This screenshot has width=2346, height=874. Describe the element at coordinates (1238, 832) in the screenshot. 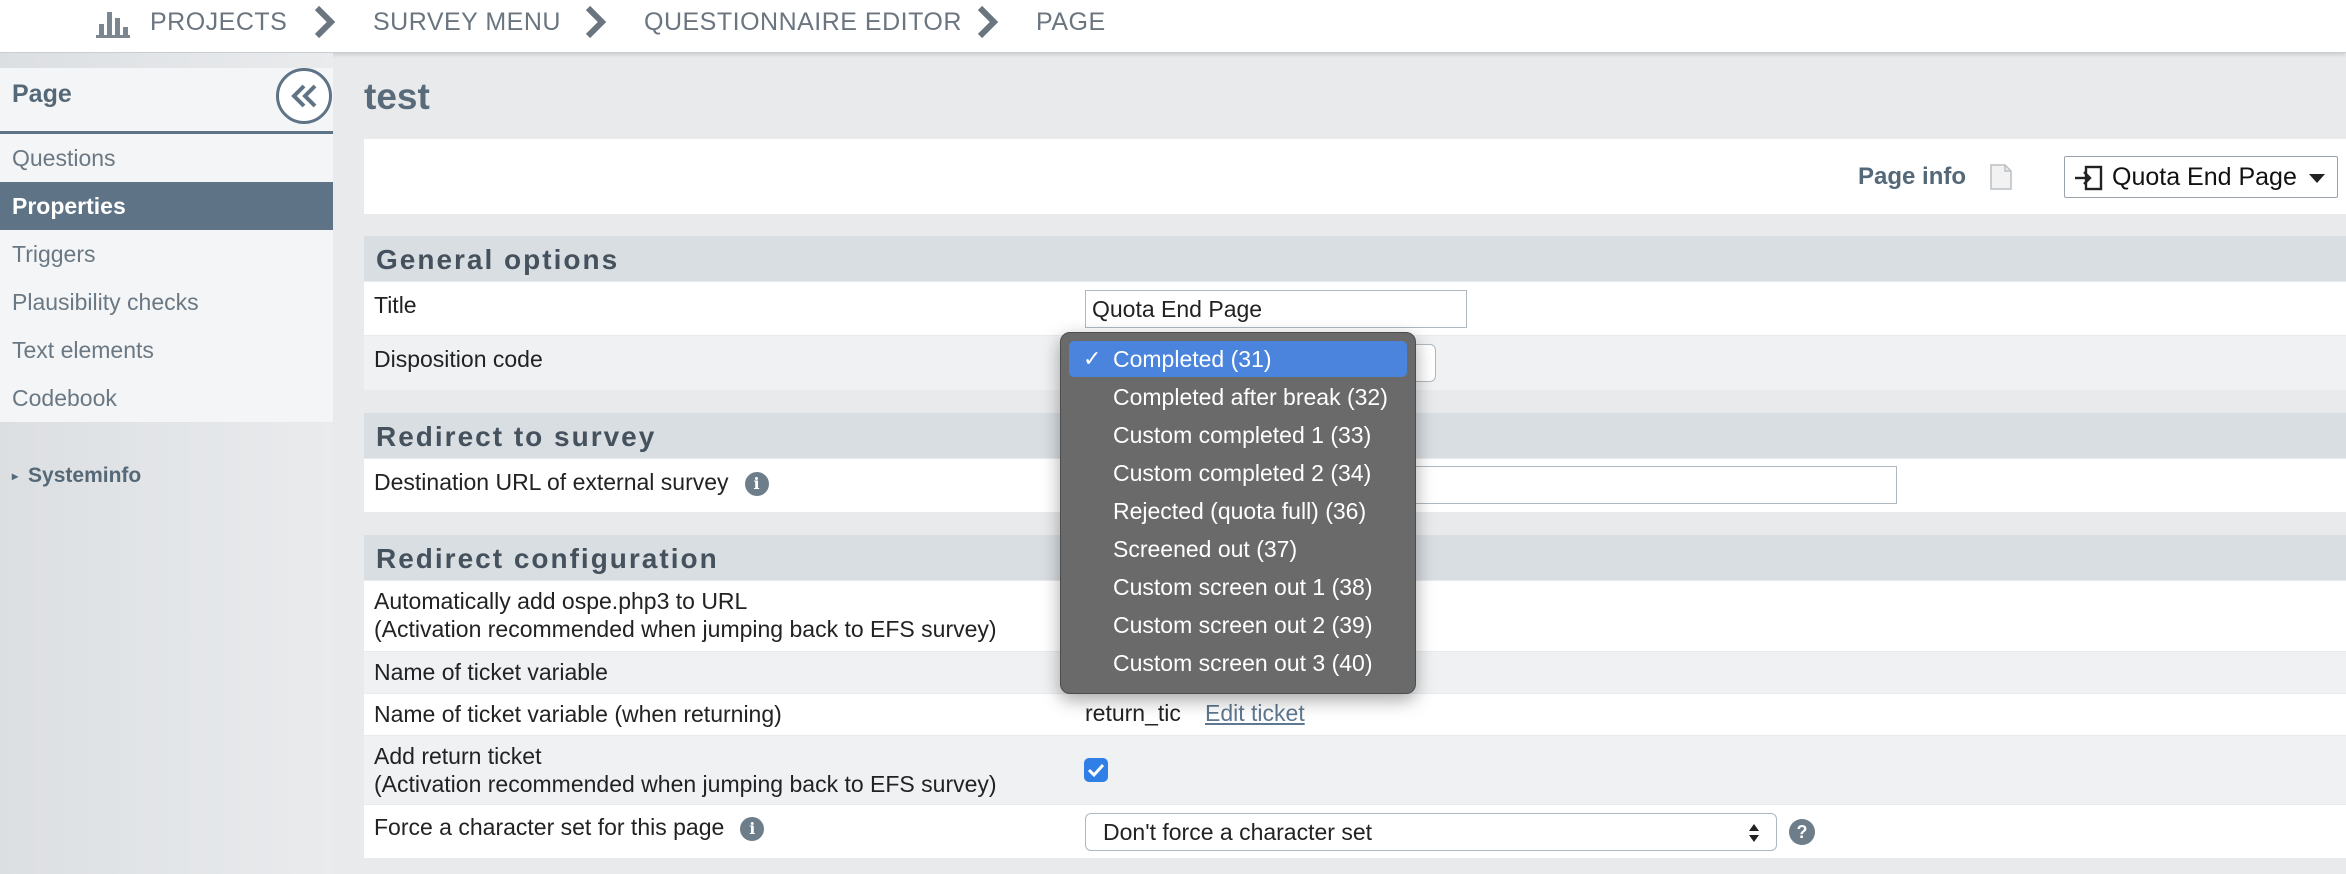

I see `charset-select-value: Don't force a character set` at that location.